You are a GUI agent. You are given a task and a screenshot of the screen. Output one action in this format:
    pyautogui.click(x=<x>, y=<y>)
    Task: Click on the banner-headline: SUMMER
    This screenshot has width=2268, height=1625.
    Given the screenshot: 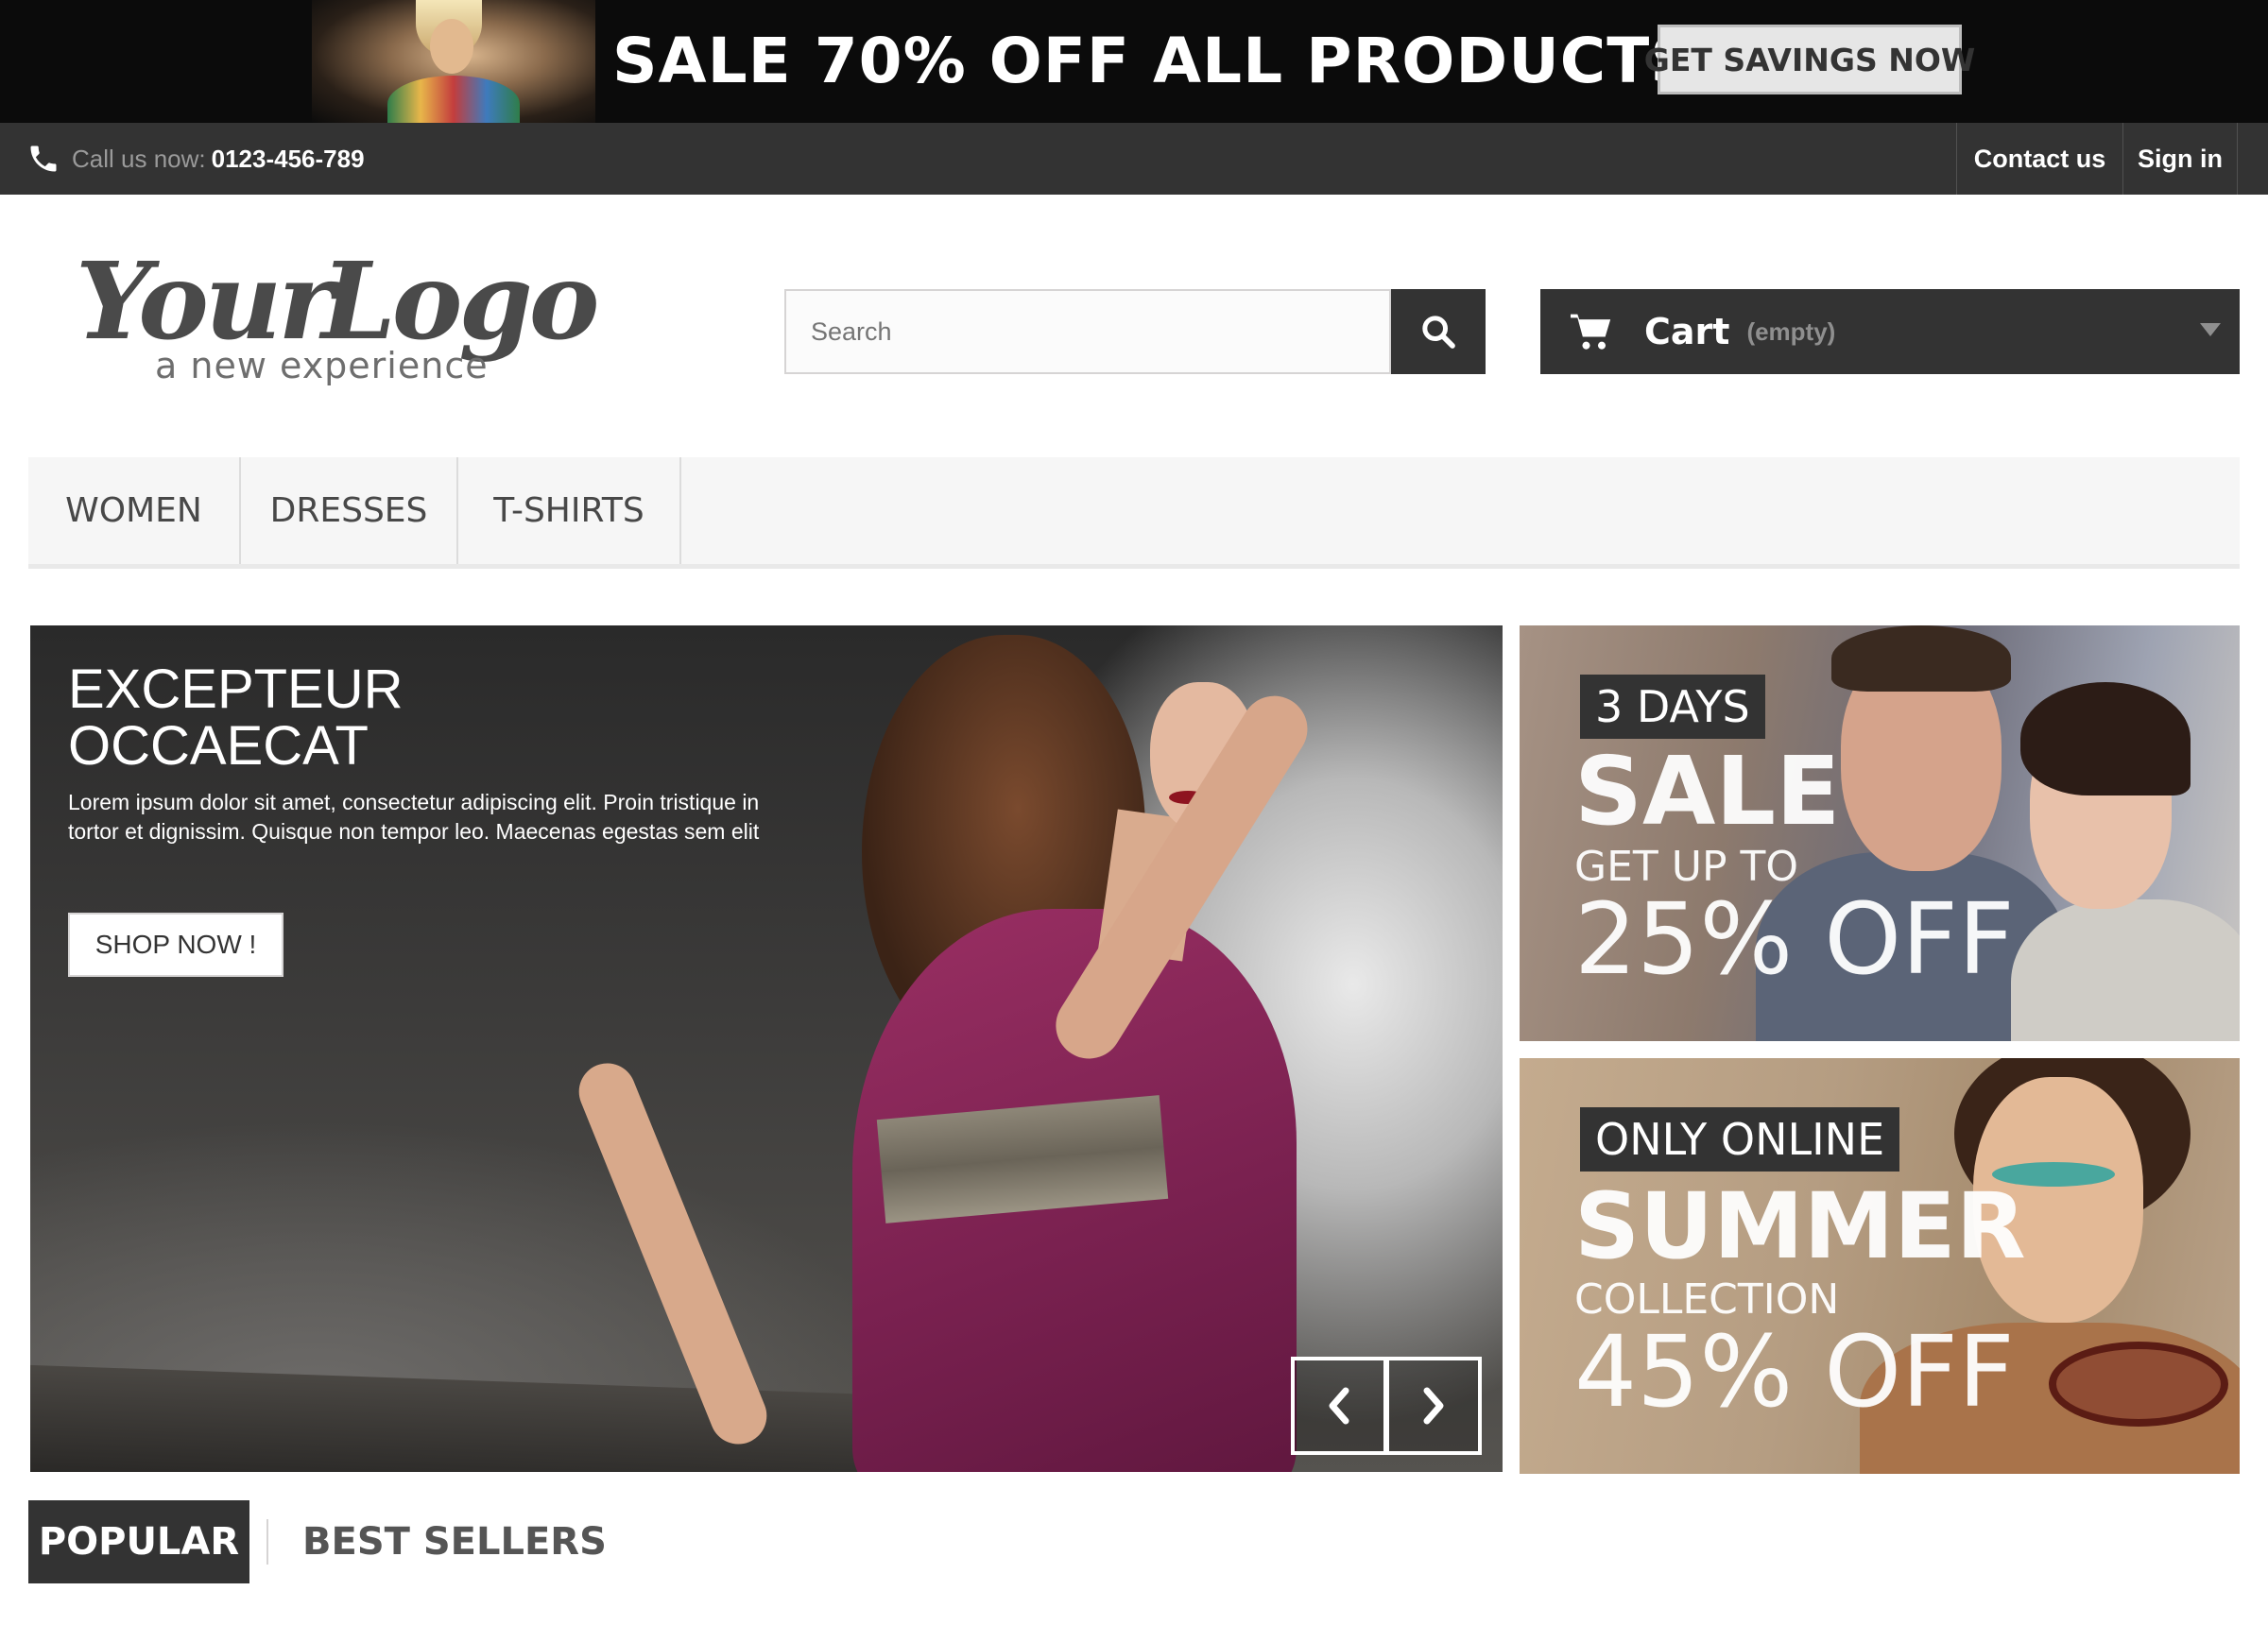 What is the action you would take?
    pyautogui.click(x=1800, y=1226)
    